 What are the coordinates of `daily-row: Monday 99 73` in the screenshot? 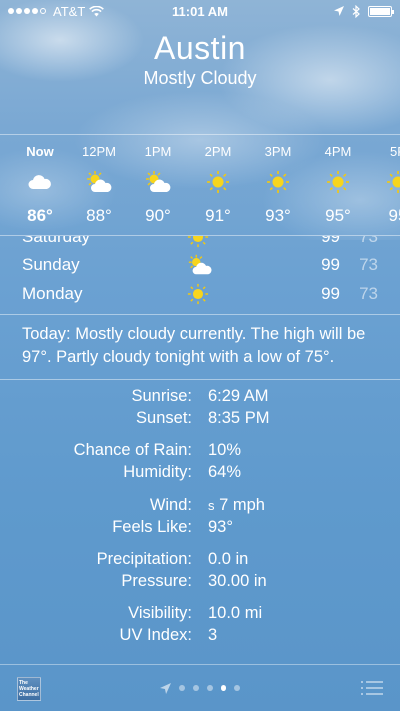 It's located at (200, 294).